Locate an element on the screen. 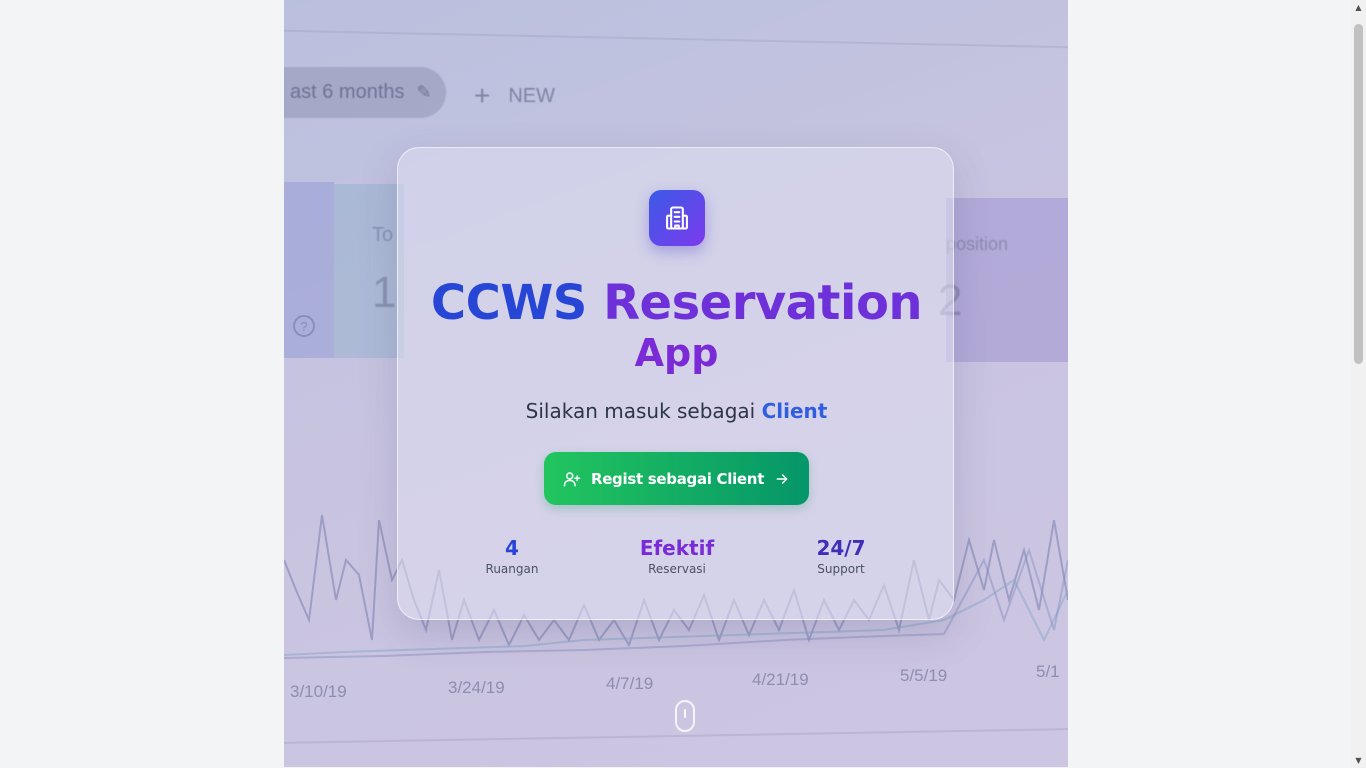 The height and width of the screenshot is (768, 1366). subtitle-prefix: Silakan masuk sebagai is located at coordinates (640, 411).